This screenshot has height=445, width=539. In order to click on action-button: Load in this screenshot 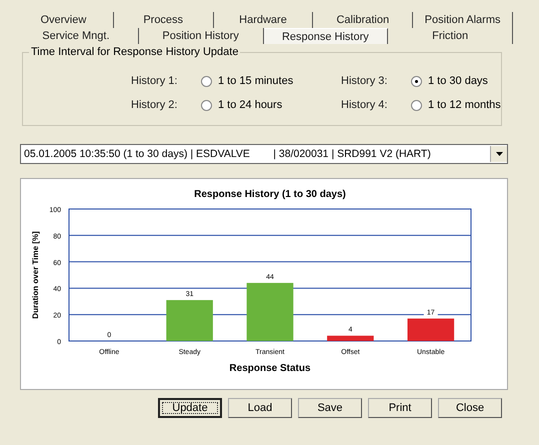, I will do `click(260, 408)`.